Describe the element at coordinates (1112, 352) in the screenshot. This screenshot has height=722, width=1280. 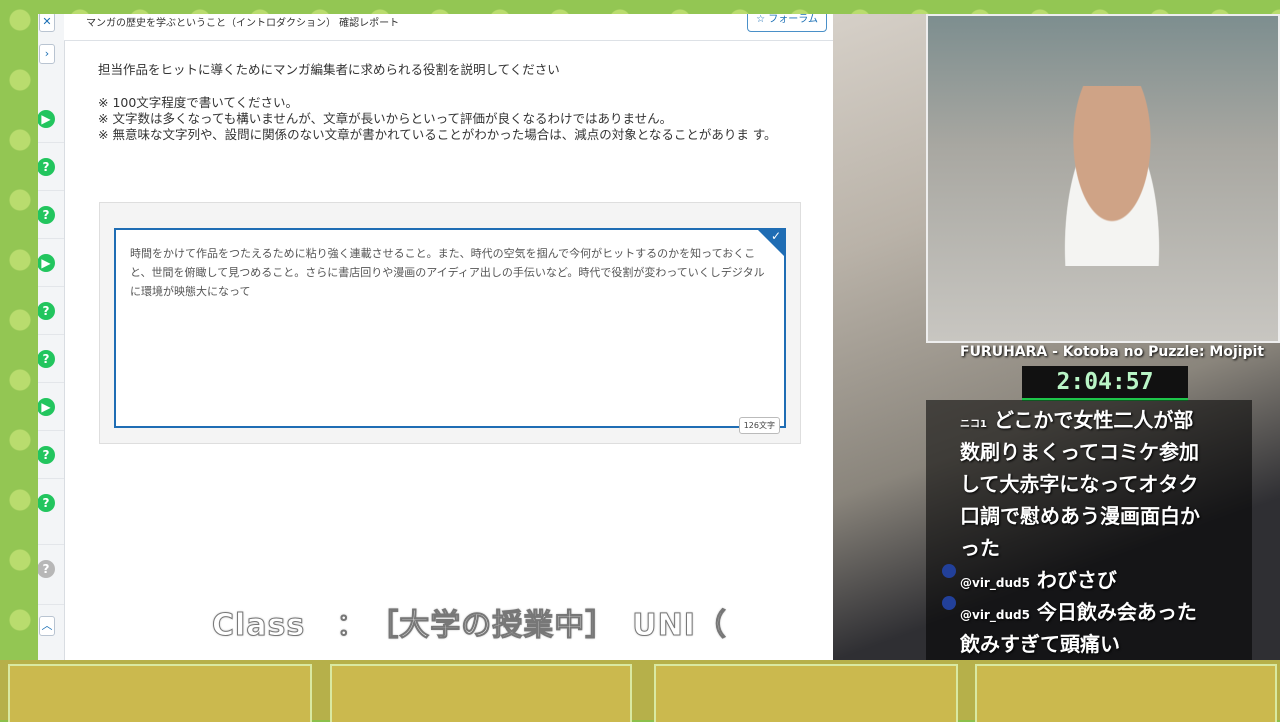
I see `stream-title: FURUHARA - Kotoba no Puzzle: Mojipit` at that location.